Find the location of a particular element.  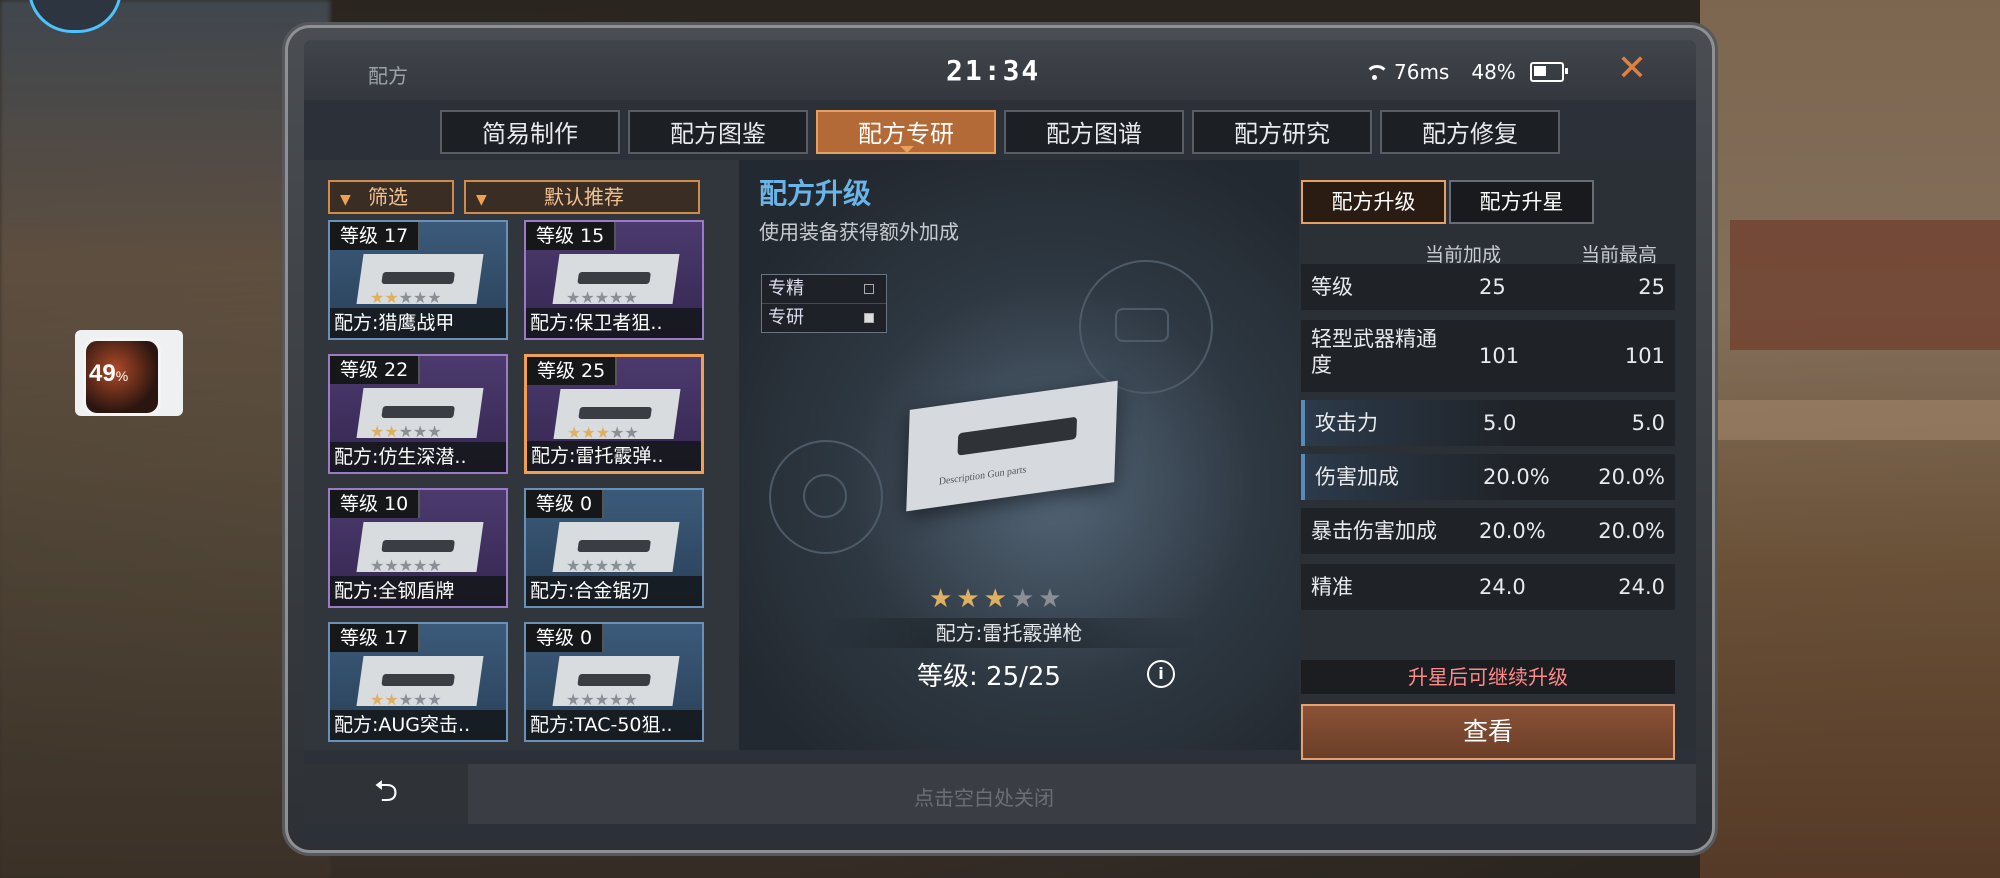

card-name: 配方:雷托霰弹.. is located at coordinates (614, 456).